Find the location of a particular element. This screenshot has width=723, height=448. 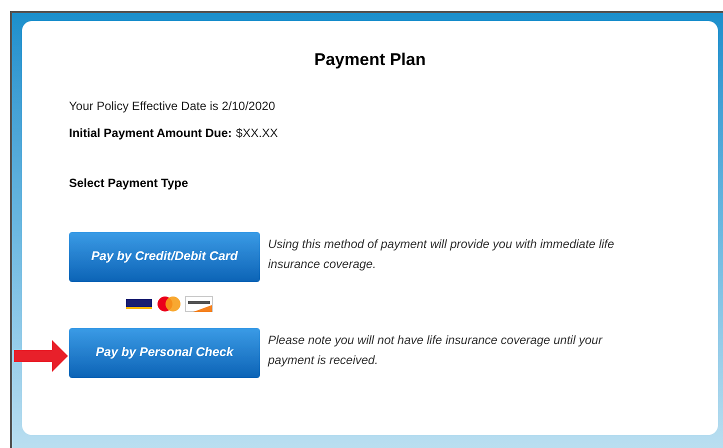

pay-button: Pay by Credit/Debit Card is located at coordinates (164, 257).